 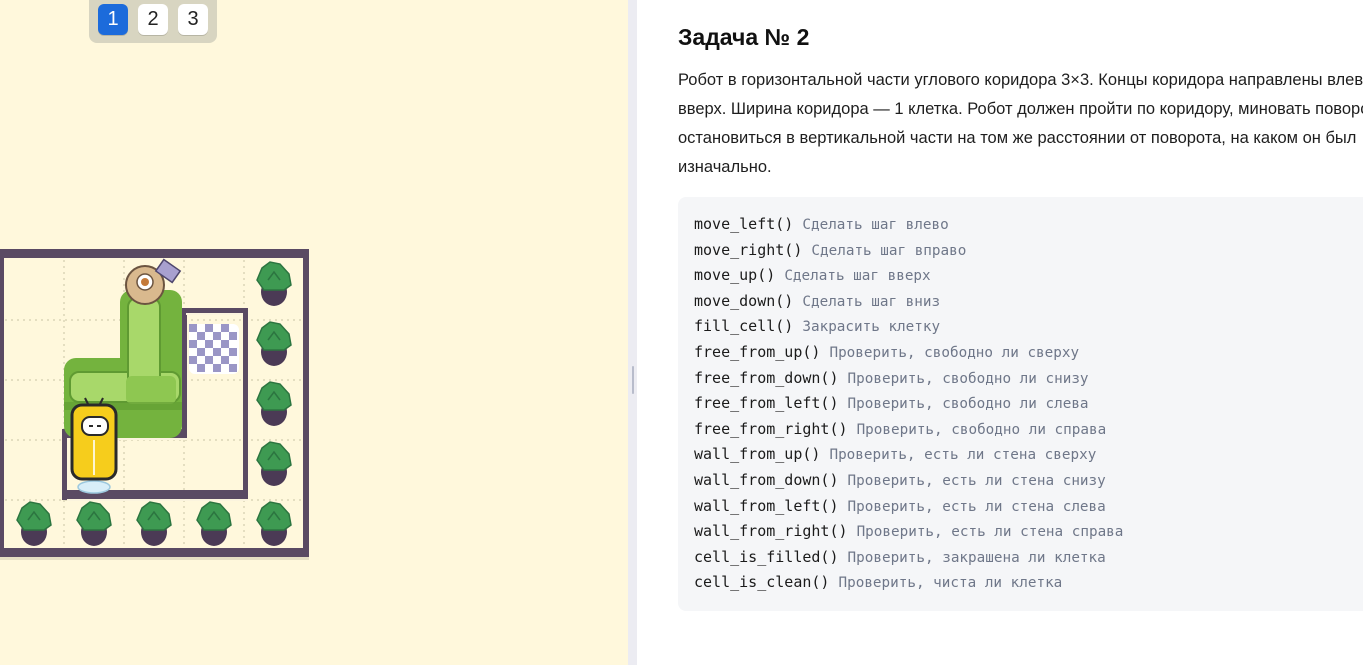 What do you see at coordinates (757, 454) in the screenshot?
I see `command-code: wall_from_up()` at bounding box center [757, 454].